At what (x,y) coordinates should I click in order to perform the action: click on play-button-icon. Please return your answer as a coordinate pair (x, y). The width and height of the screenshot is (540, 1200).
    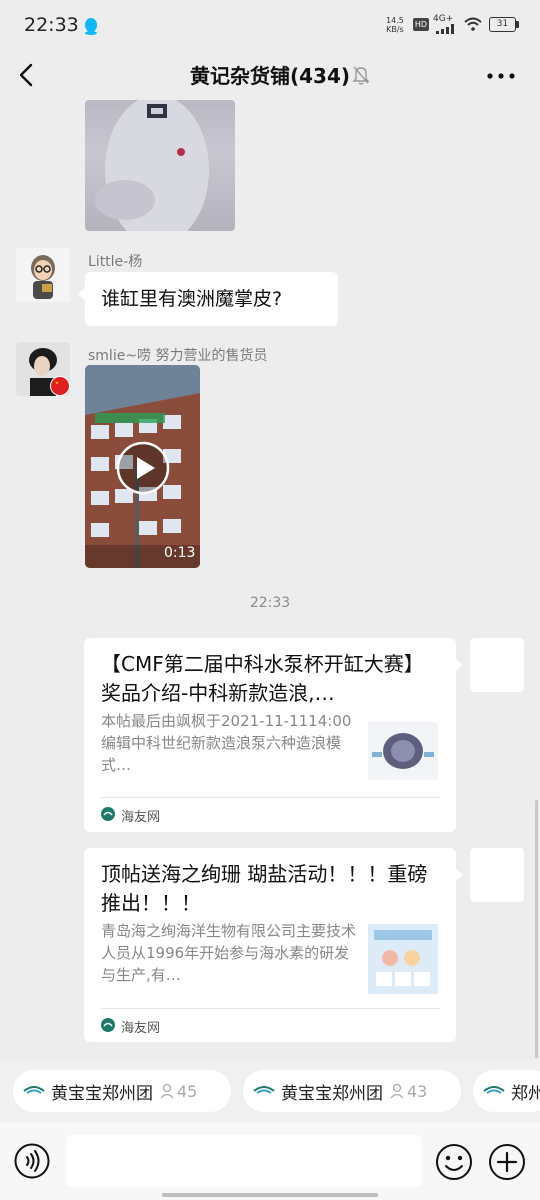
    Looking at the image, I should click on (143, 468).